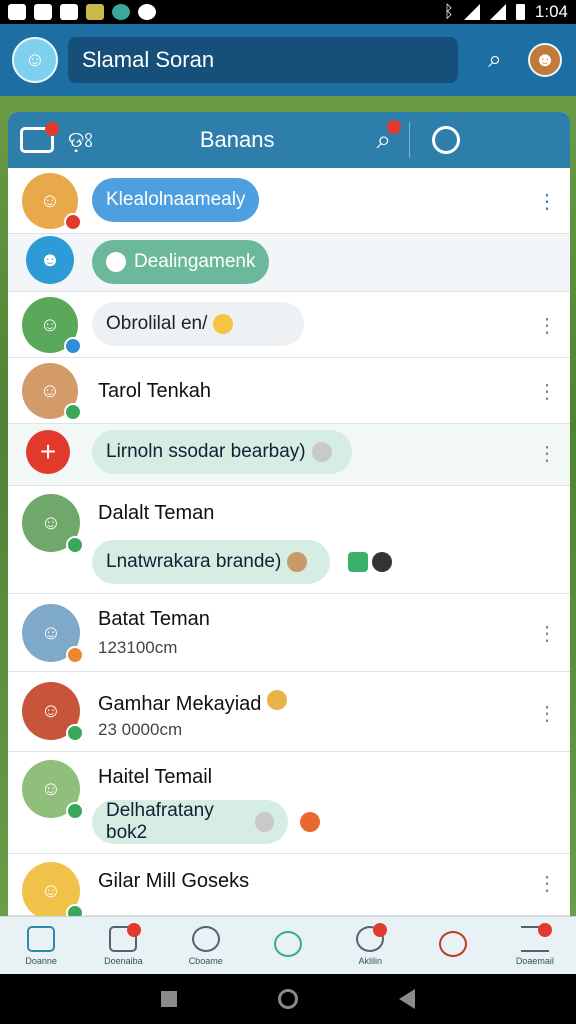 Image resolution: width=576 pixels, height=1024 pixels. Describe the element at coordinates (155, 777) in the screenshot. I see `contact-name: Haitel Temail` at that location.